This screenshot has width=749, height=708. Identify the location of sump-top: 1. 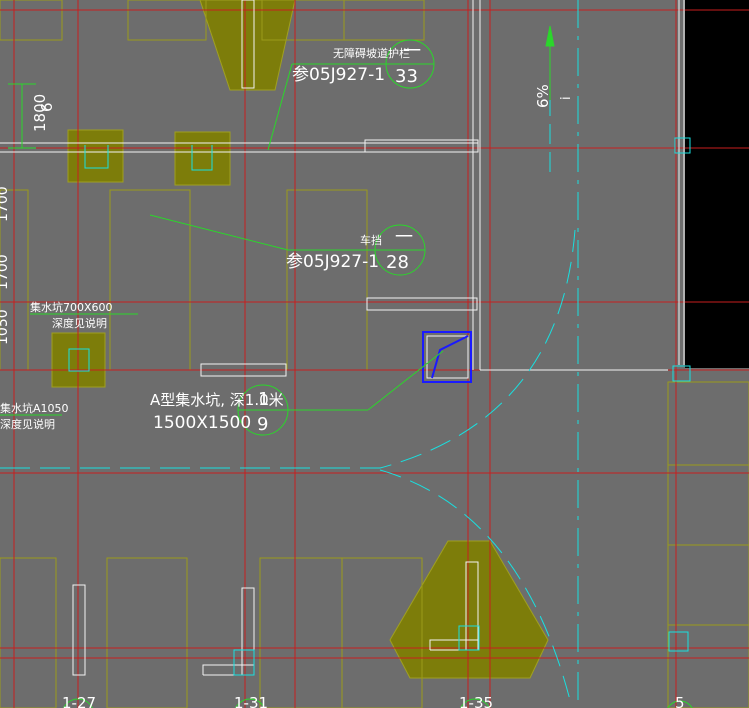
(263, 399).